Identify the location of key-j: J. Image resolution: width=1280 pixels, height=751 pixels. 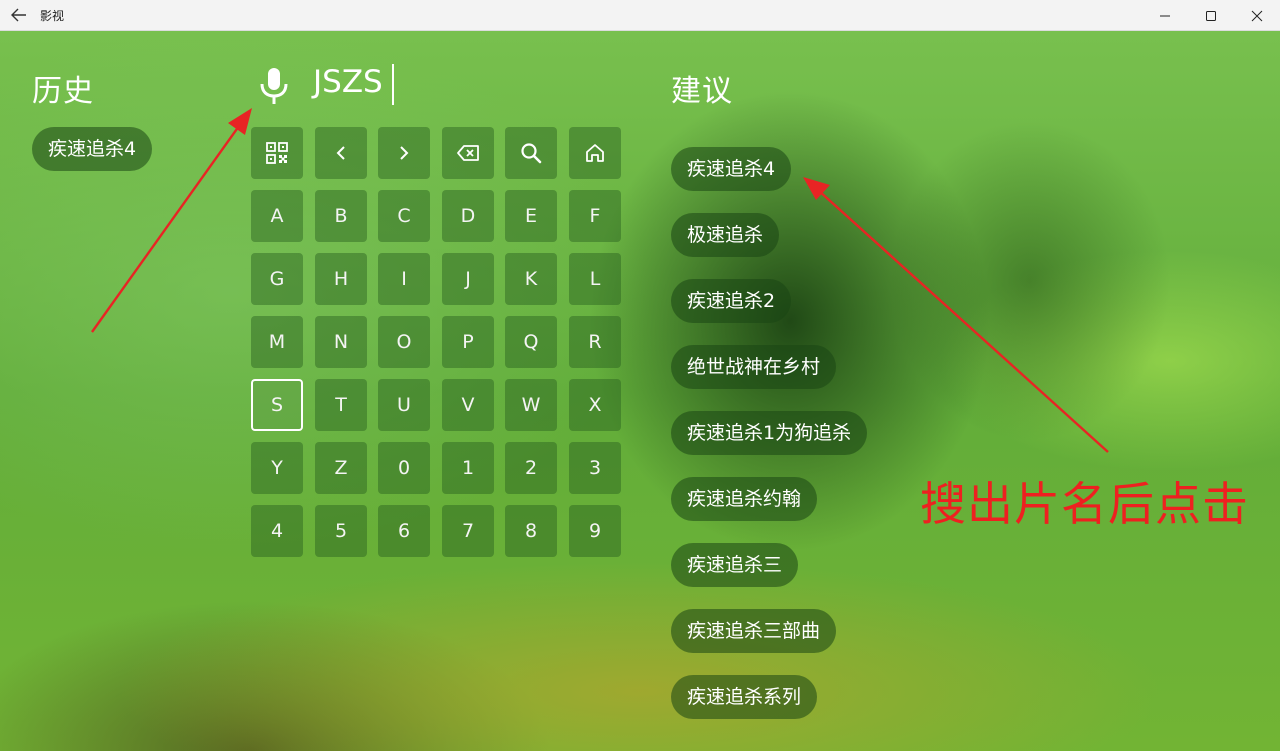
(468, 279).